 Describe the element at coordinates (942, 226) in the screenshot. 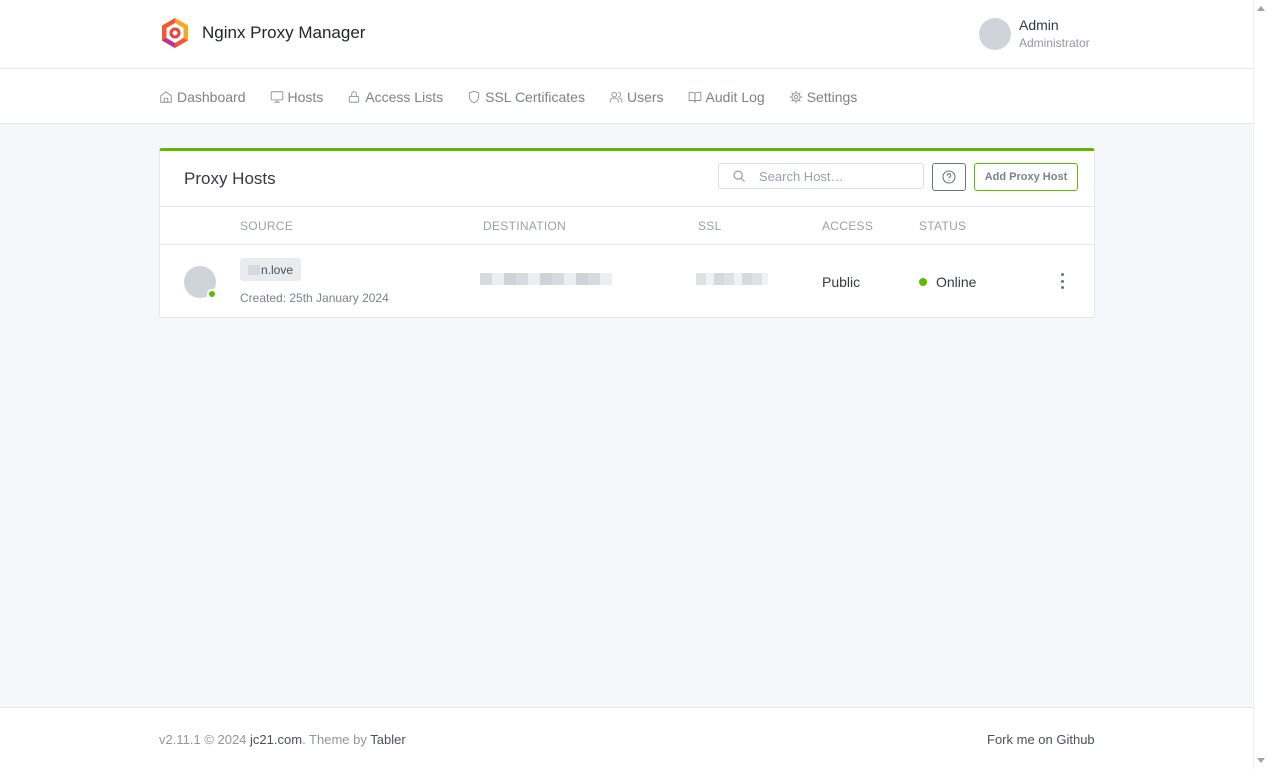

I see `column-header-status: Status` at that location.